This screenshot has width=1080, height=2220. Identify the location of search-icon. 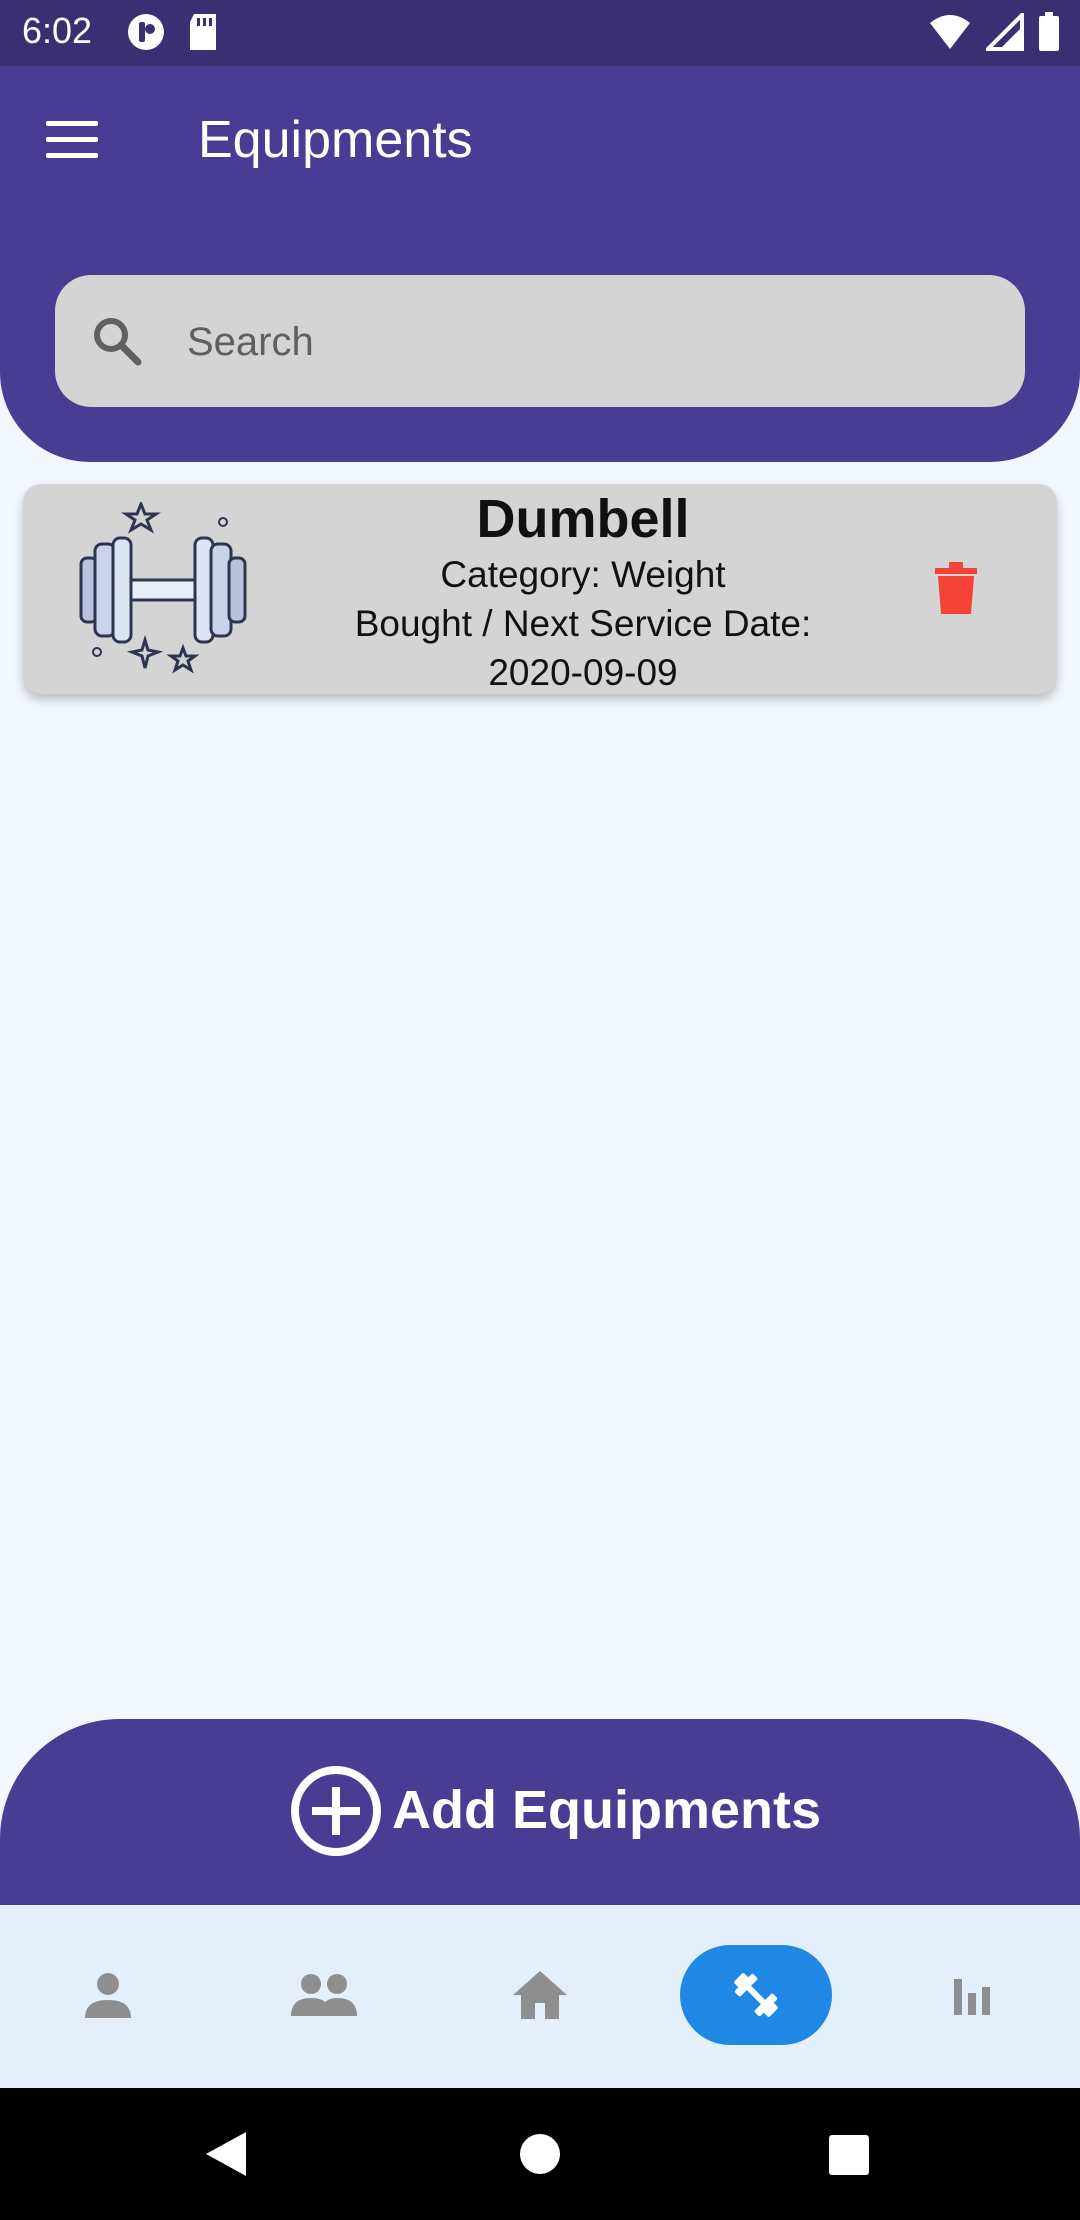
(118, 342).